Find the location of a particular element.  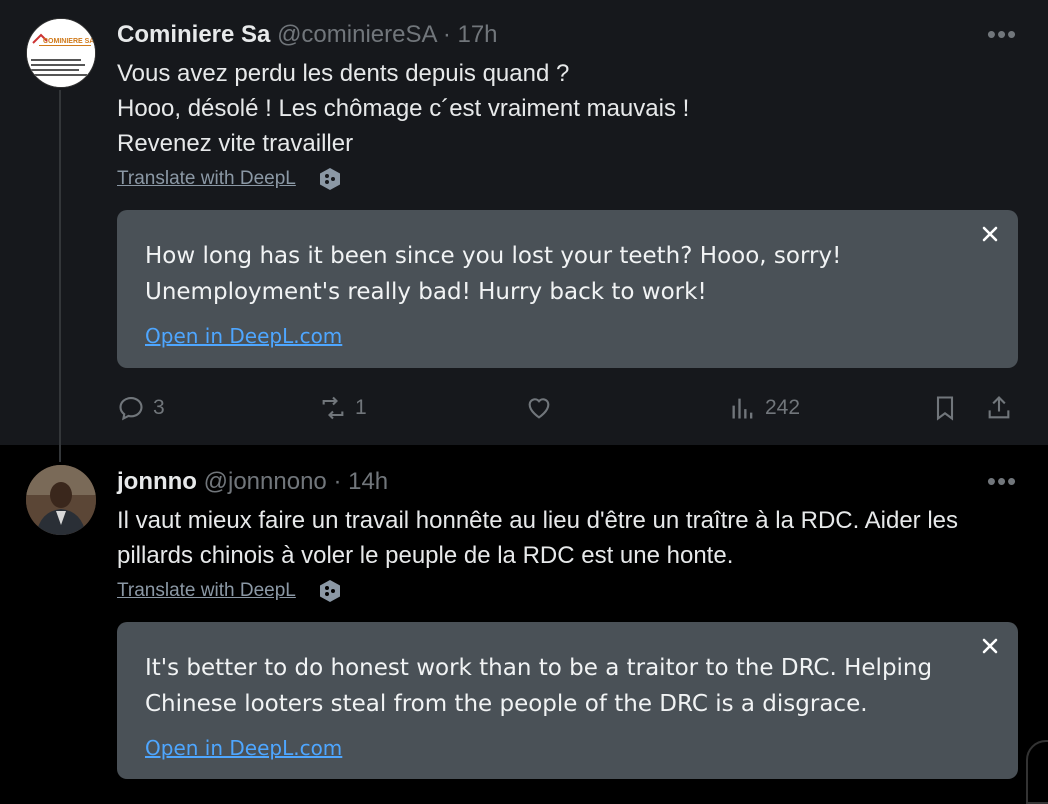

views-button: 242 is located at coordinates (764, 408).